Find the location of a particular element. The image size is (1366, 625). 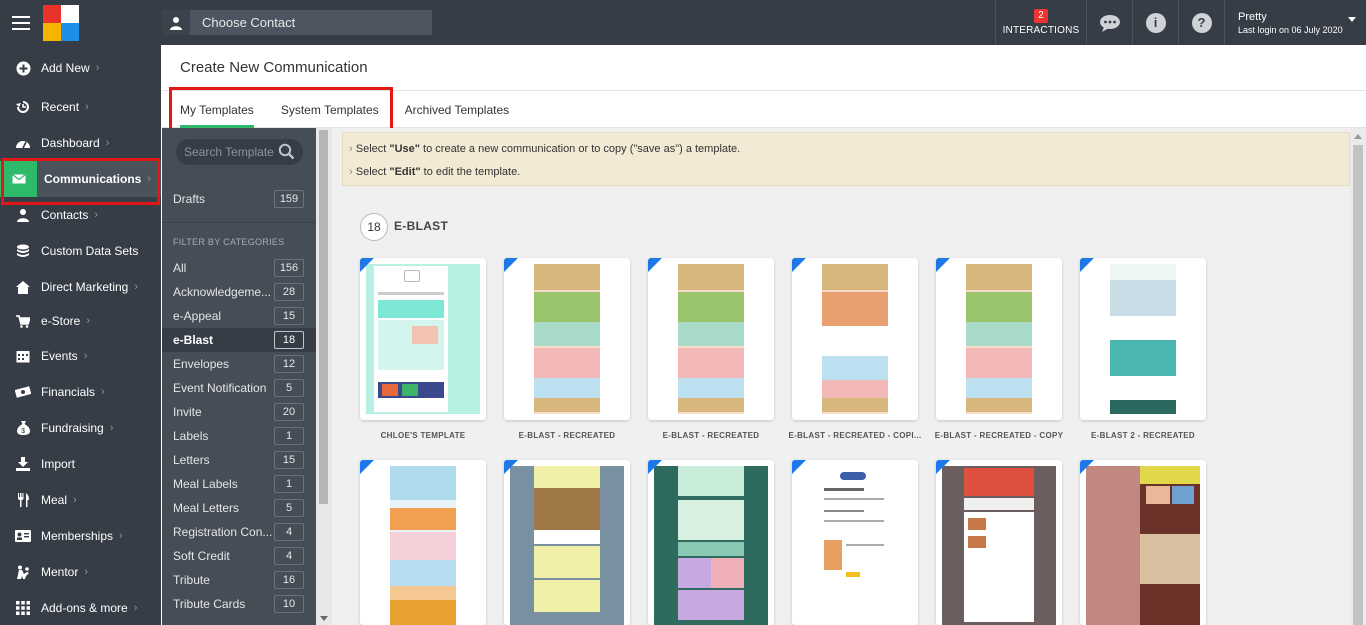

category-registration-confirmation: Registration Con... 4 is located at coordinates (239, 532).